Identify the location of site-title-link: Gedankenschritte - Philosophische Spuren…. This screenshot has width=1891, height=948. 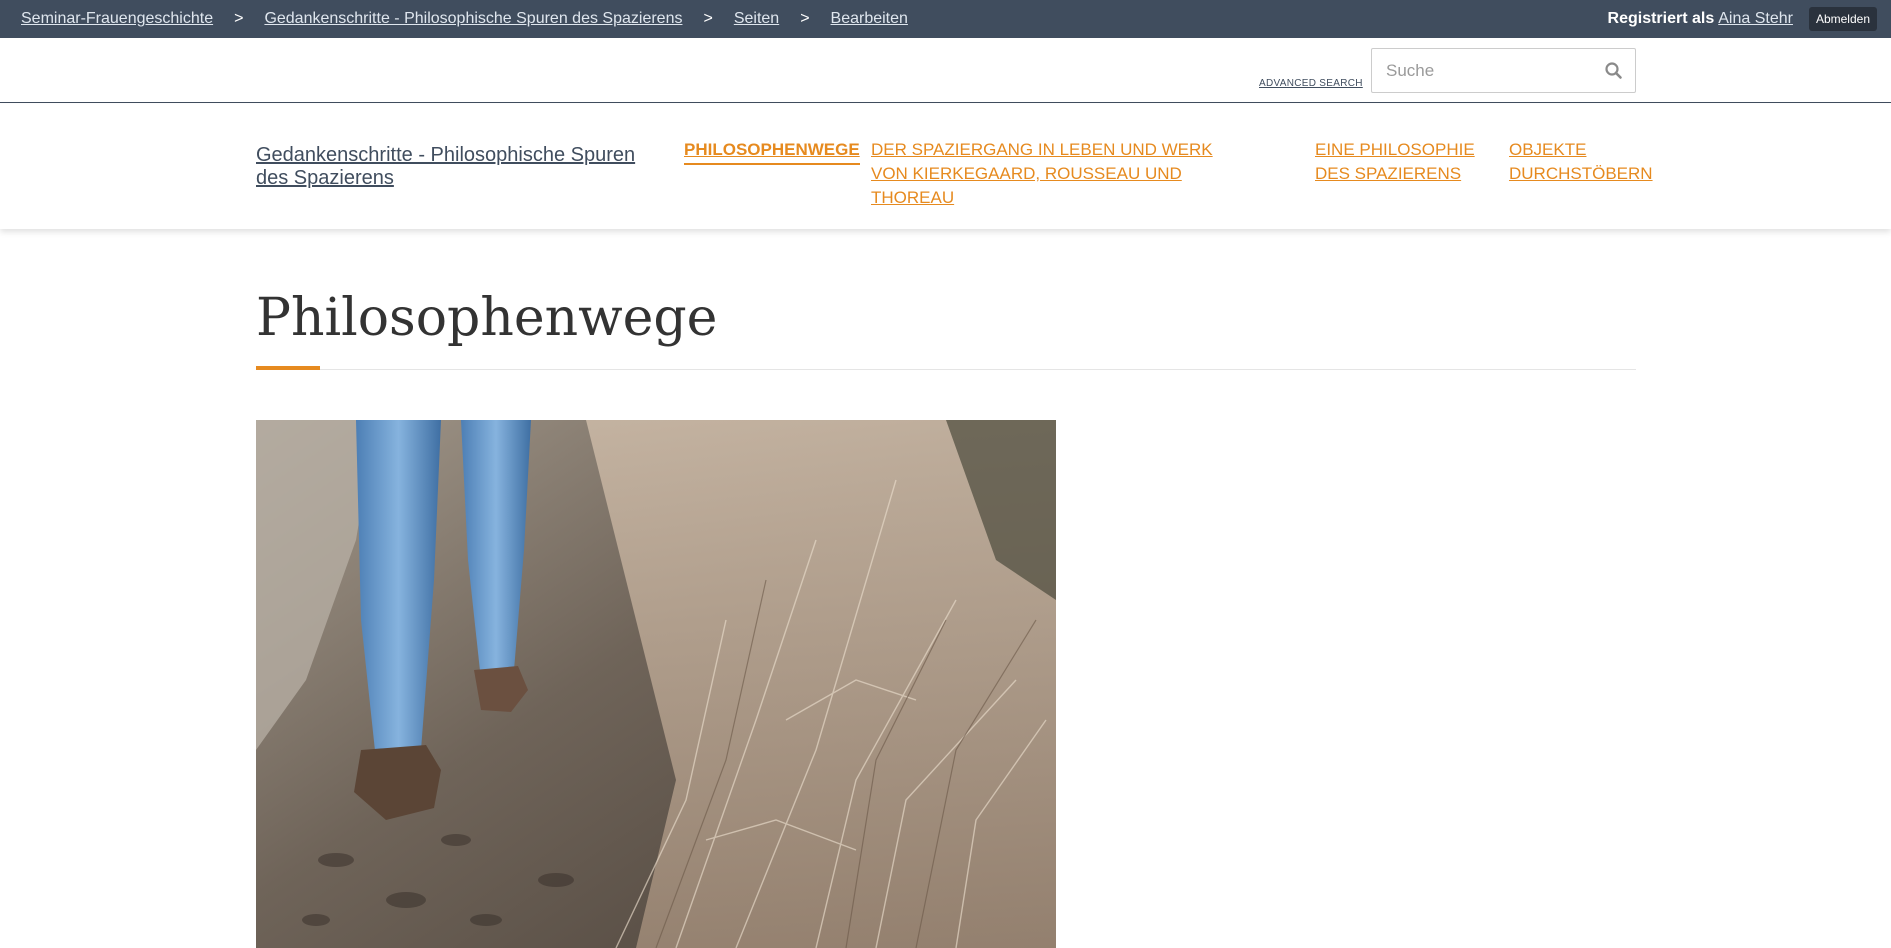
(461, 167).